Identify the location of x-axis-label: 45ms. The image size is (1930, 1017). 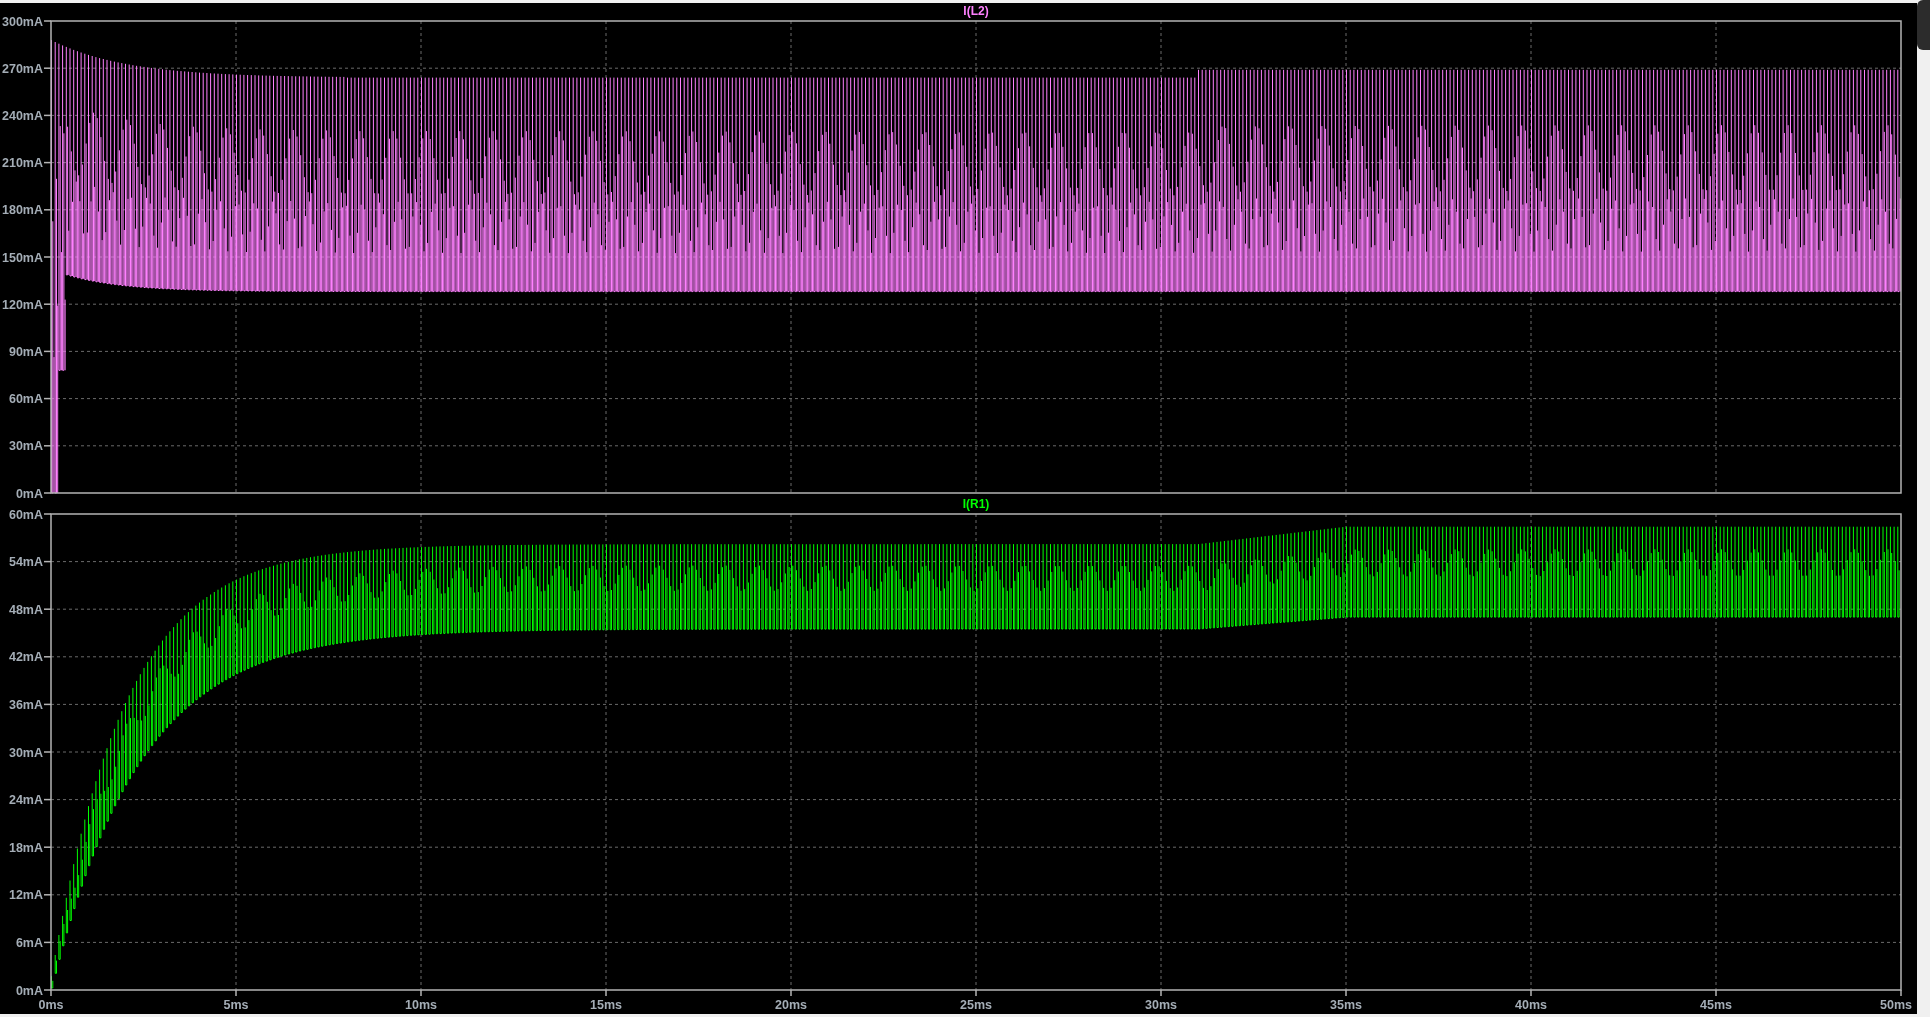
(1716, 1005).